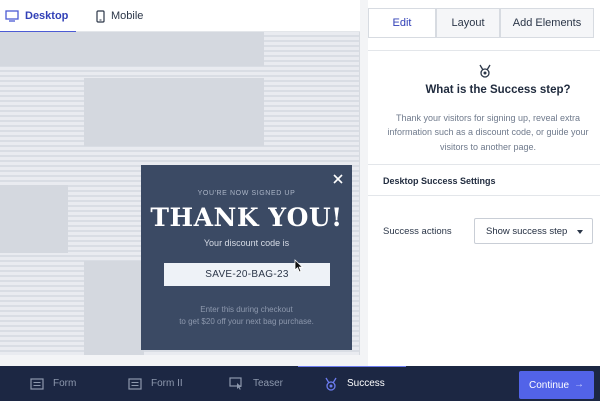 The image size is (600, 401). I want to click on step-label: Teaser, so click(268, 383).